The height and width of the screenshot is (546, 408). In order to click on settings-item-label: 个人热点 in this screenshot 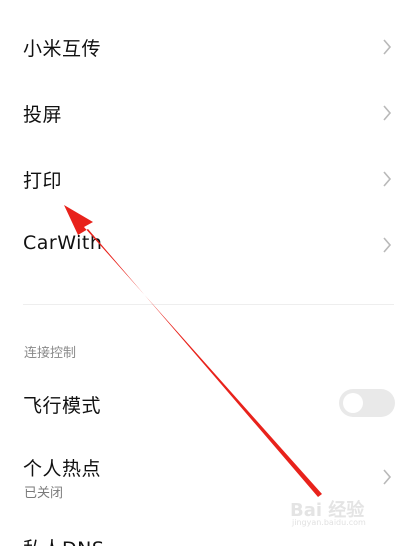, I will do `click(62, 469)`.